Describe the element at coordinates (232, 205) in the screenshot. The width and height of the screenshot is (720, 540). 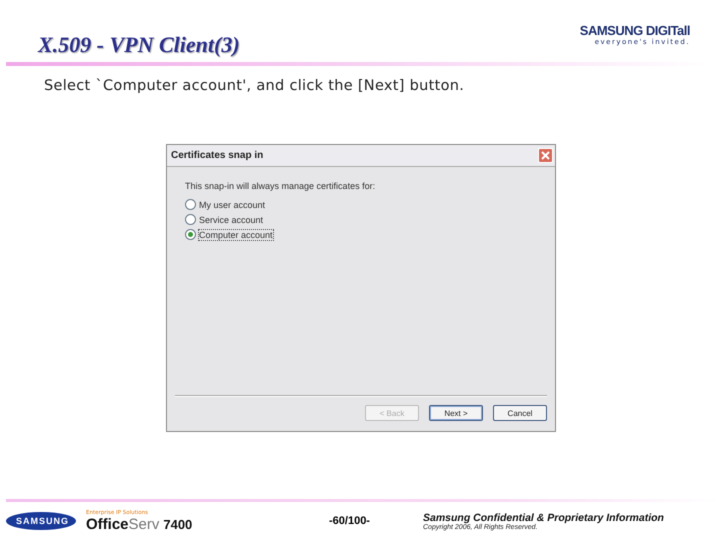
I see `radio-label: My user account` at that location.